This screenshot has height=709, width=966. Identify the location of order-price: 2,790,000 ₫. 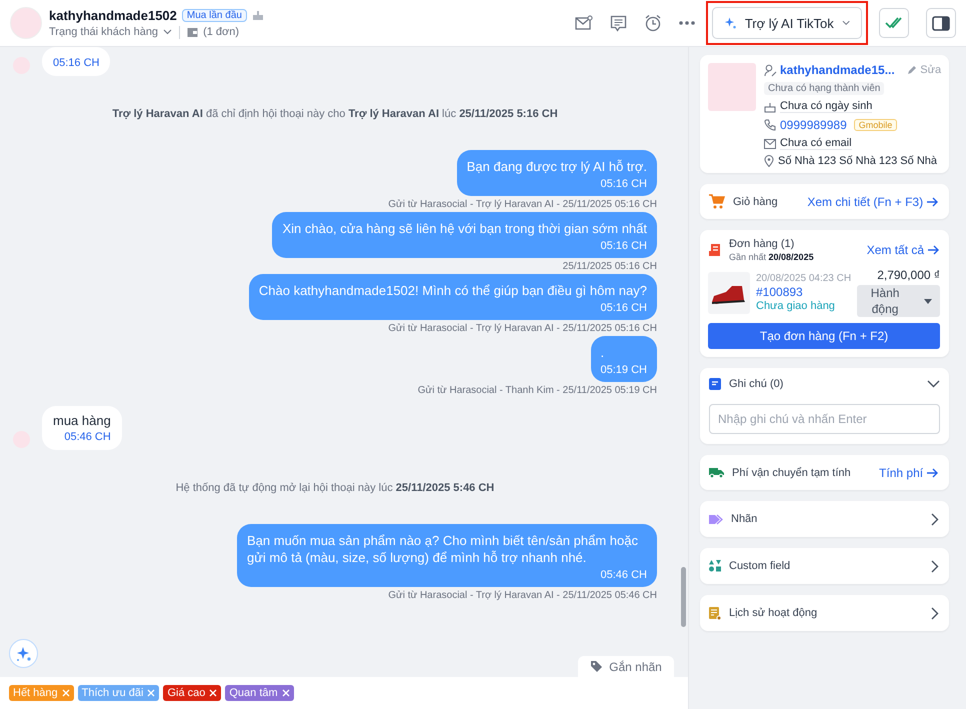
(908, 275).